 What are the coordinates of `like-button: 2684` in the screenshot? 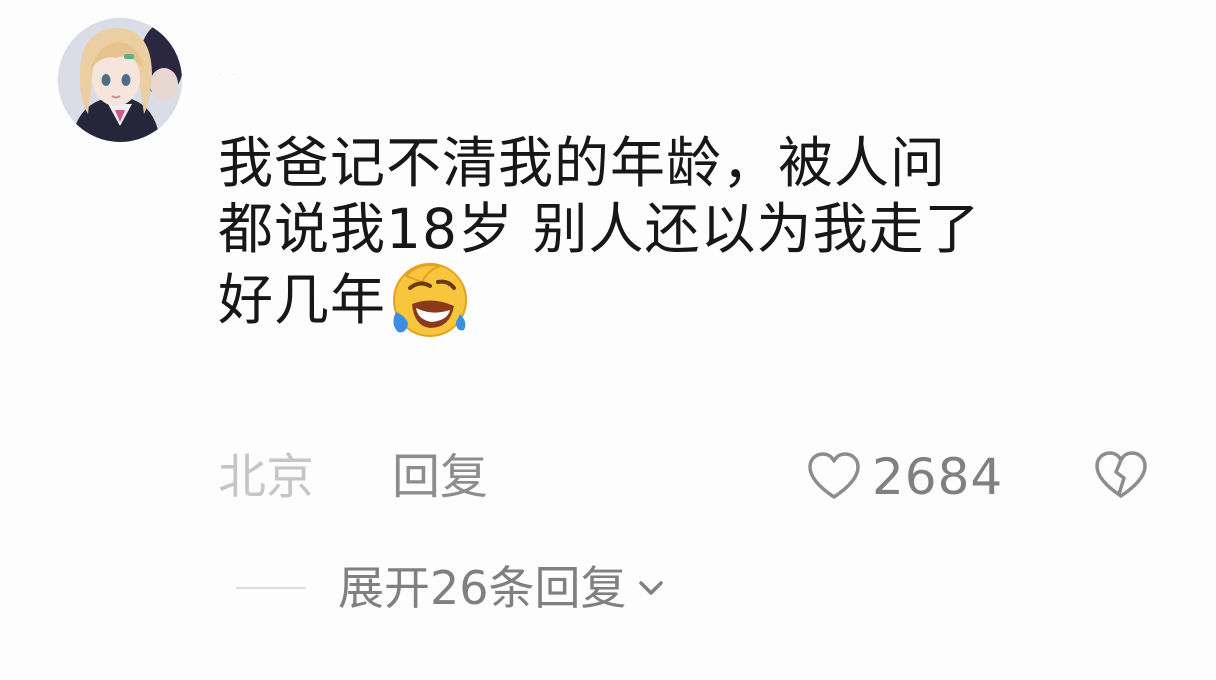 It's located at (904, 477).